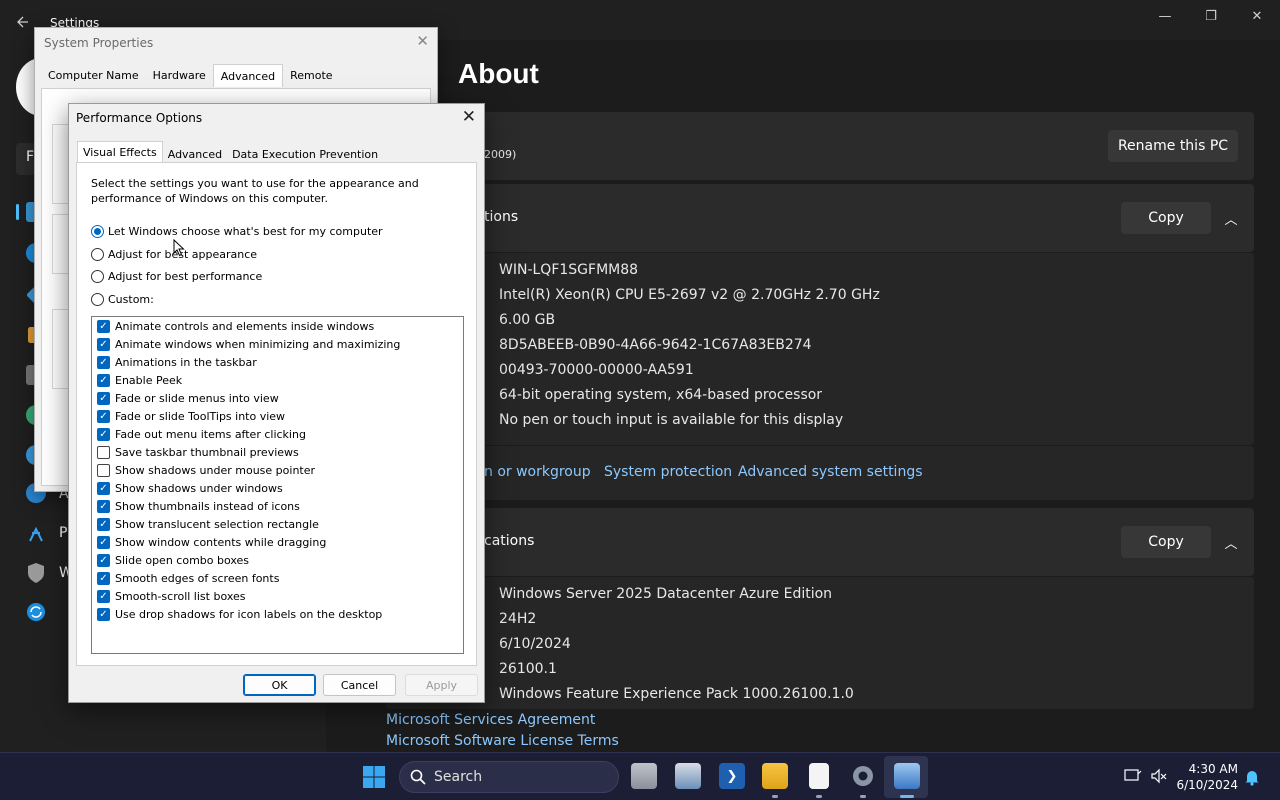 This screenshot has width=1280, height=800. Describe the element at coordinates (775, 776) in the screenshot. I see `file-explorer-icon` at that location.